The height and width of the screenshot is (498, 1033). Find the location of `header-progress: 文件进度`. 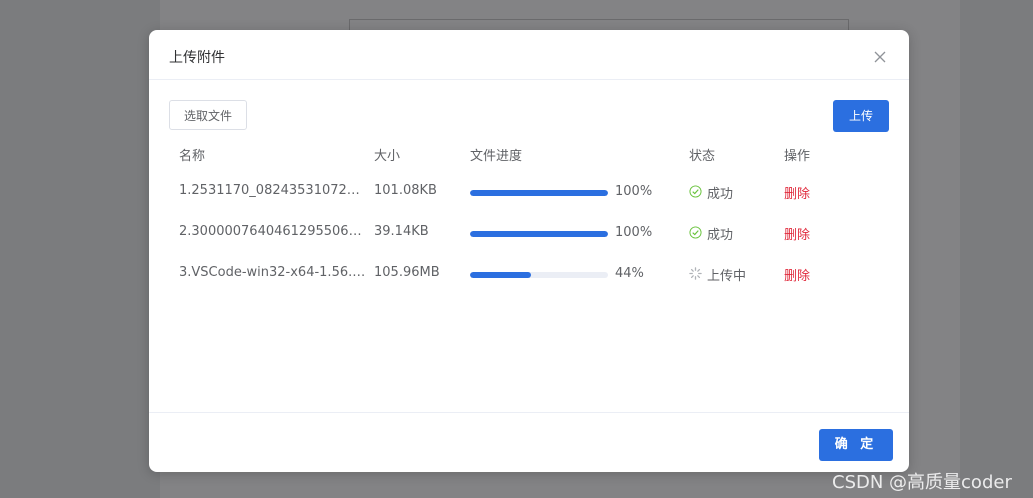

header-progress: 文件进度 is located at coordinates (496, 156).